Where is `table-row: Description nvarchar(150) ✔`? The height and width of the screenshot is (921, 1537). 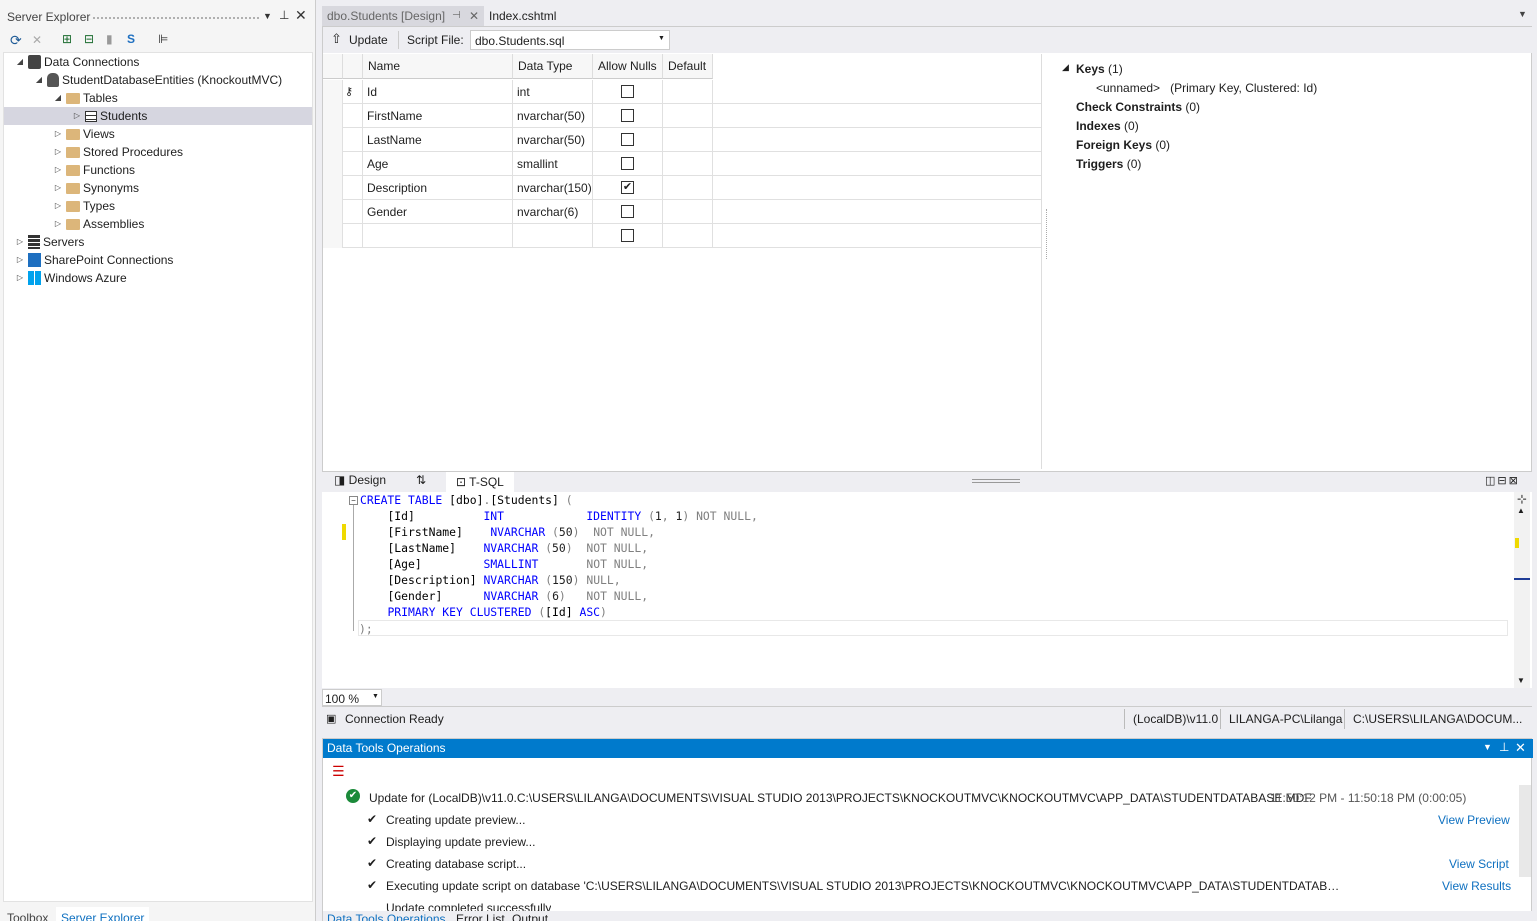 table-row: Description nvarchar(150) ✔ is located at coordinates (682, 188).